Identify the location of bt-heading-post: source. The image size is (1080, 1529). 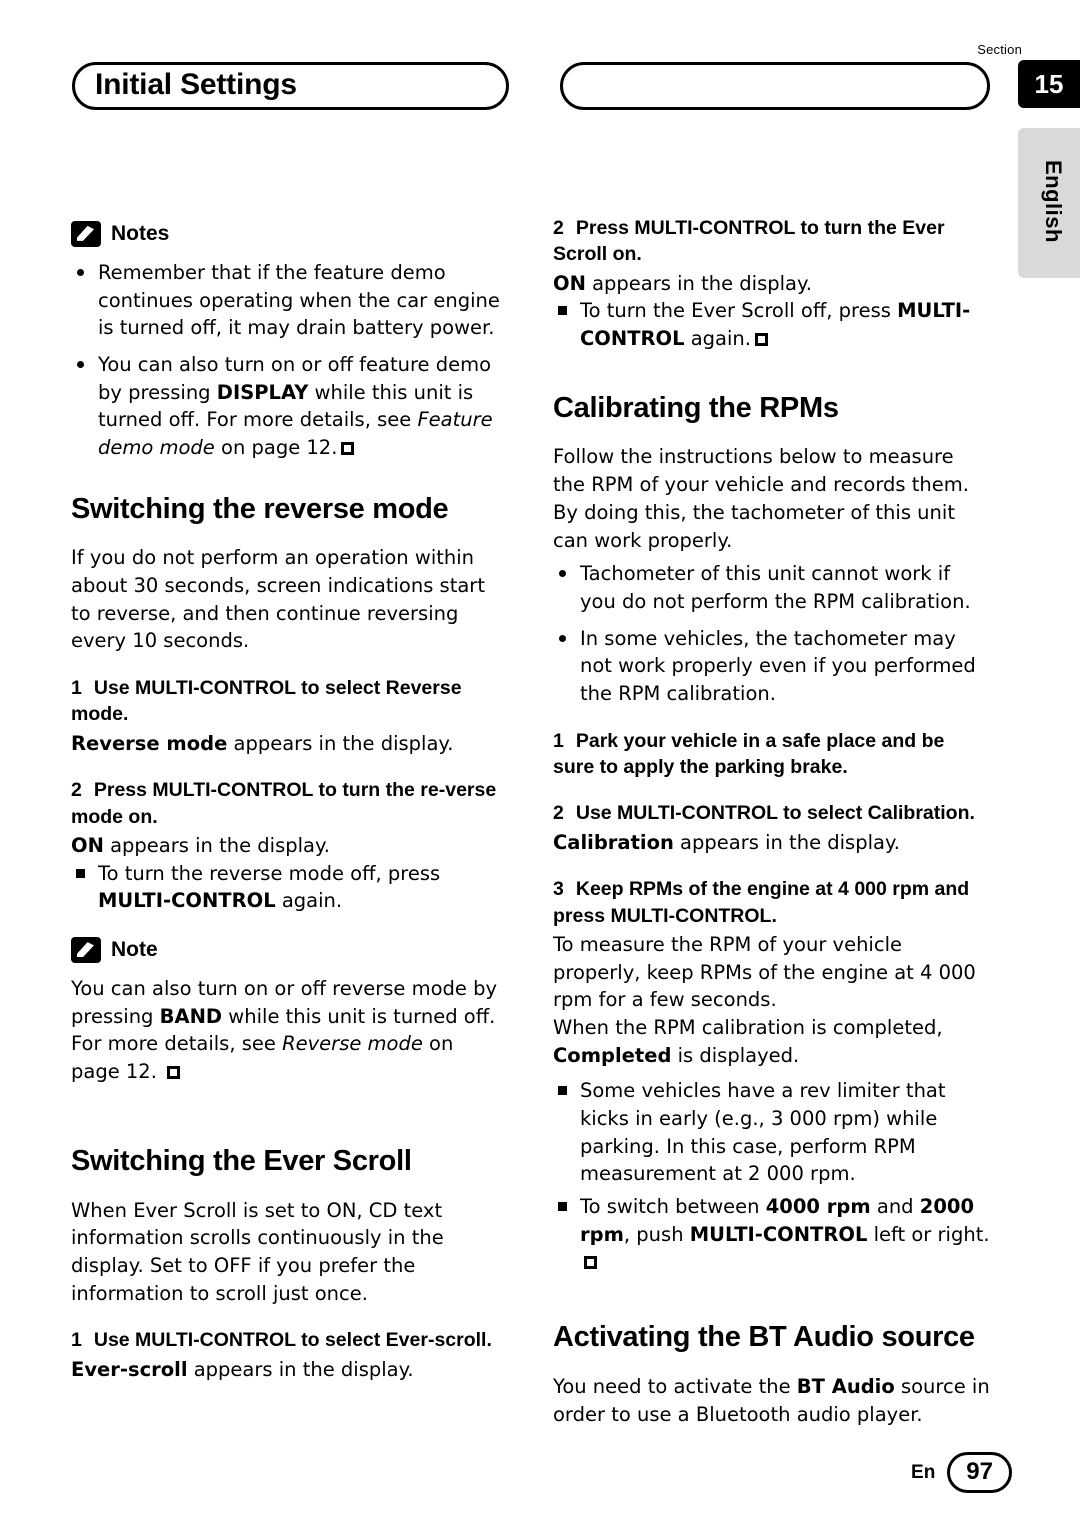
(924, 1337).